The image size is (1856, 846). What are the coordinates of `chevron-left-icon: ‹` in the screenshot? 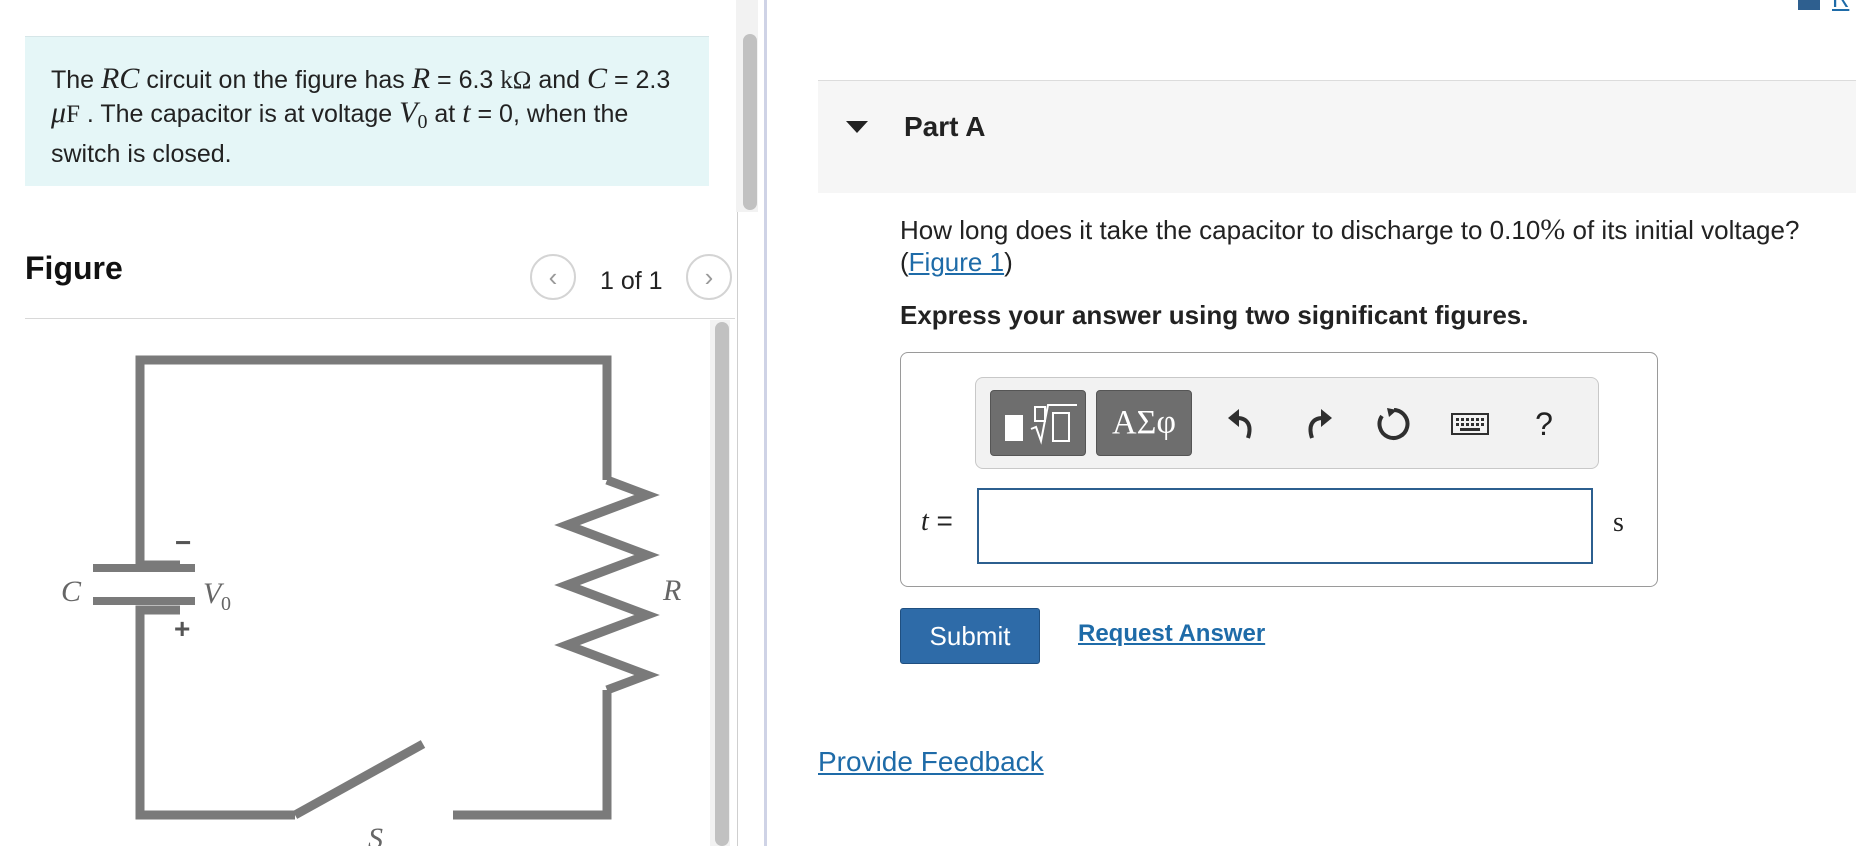 It's located at (553, 276).